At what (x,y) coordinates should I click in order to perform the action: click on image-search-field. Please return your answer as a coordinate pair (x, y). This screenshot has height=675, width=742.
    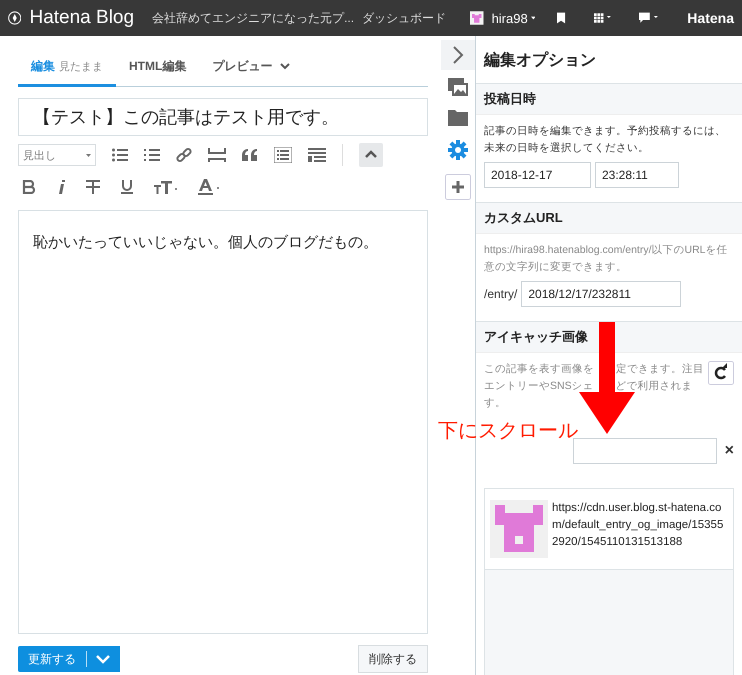
    Looking at the image, I should click on (644, 451).